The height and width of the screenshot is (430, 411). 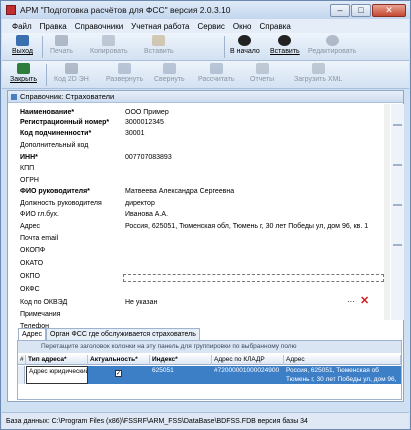 What do you see at coordinates (262, 68) in the screenshot?
I see `report-icon` at bounding box center [262, 68].